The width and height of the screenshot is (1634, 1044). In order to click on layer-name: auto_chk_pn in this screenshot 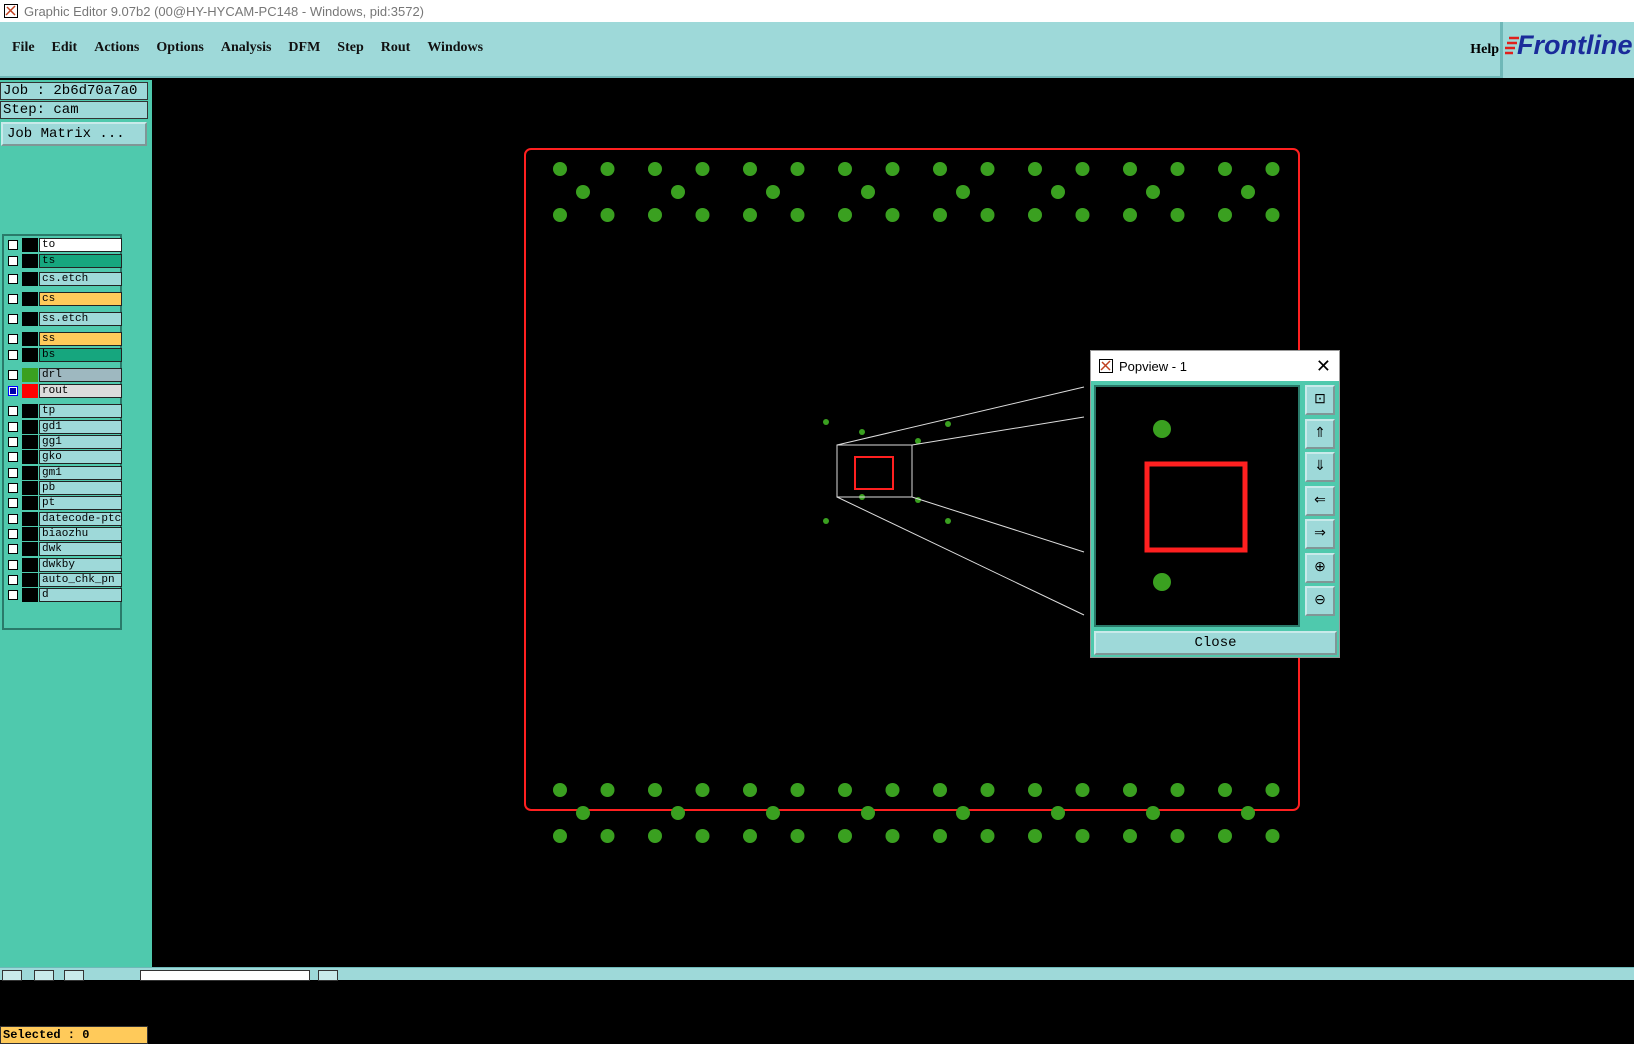, I will do `click(80, 580)`.